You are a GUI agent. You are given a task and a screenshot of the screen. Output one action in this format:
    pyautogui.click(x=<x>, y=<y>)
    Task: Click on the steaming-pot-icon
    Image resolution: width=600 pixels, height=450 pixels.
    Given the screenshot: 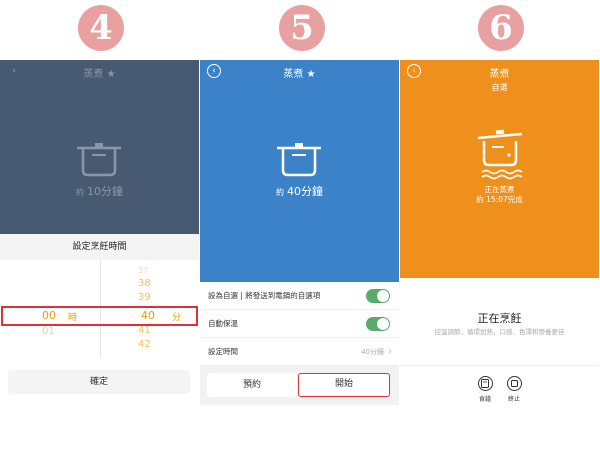 What is the action you would take?
    pyautogui.click(x=500, y=154)
    